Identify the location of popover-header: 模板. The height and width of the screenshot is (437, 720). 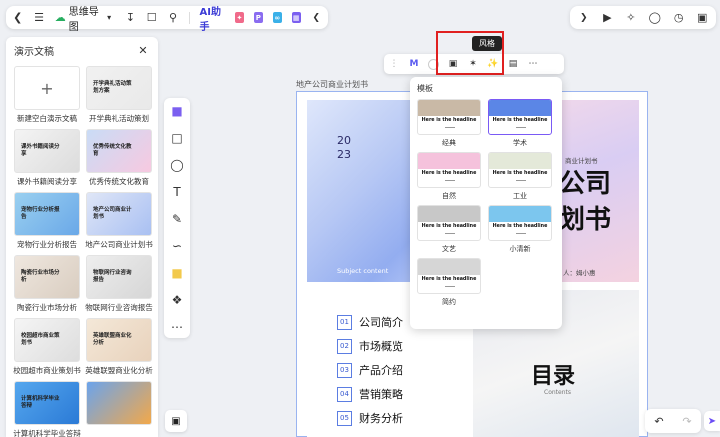
(425, 88).